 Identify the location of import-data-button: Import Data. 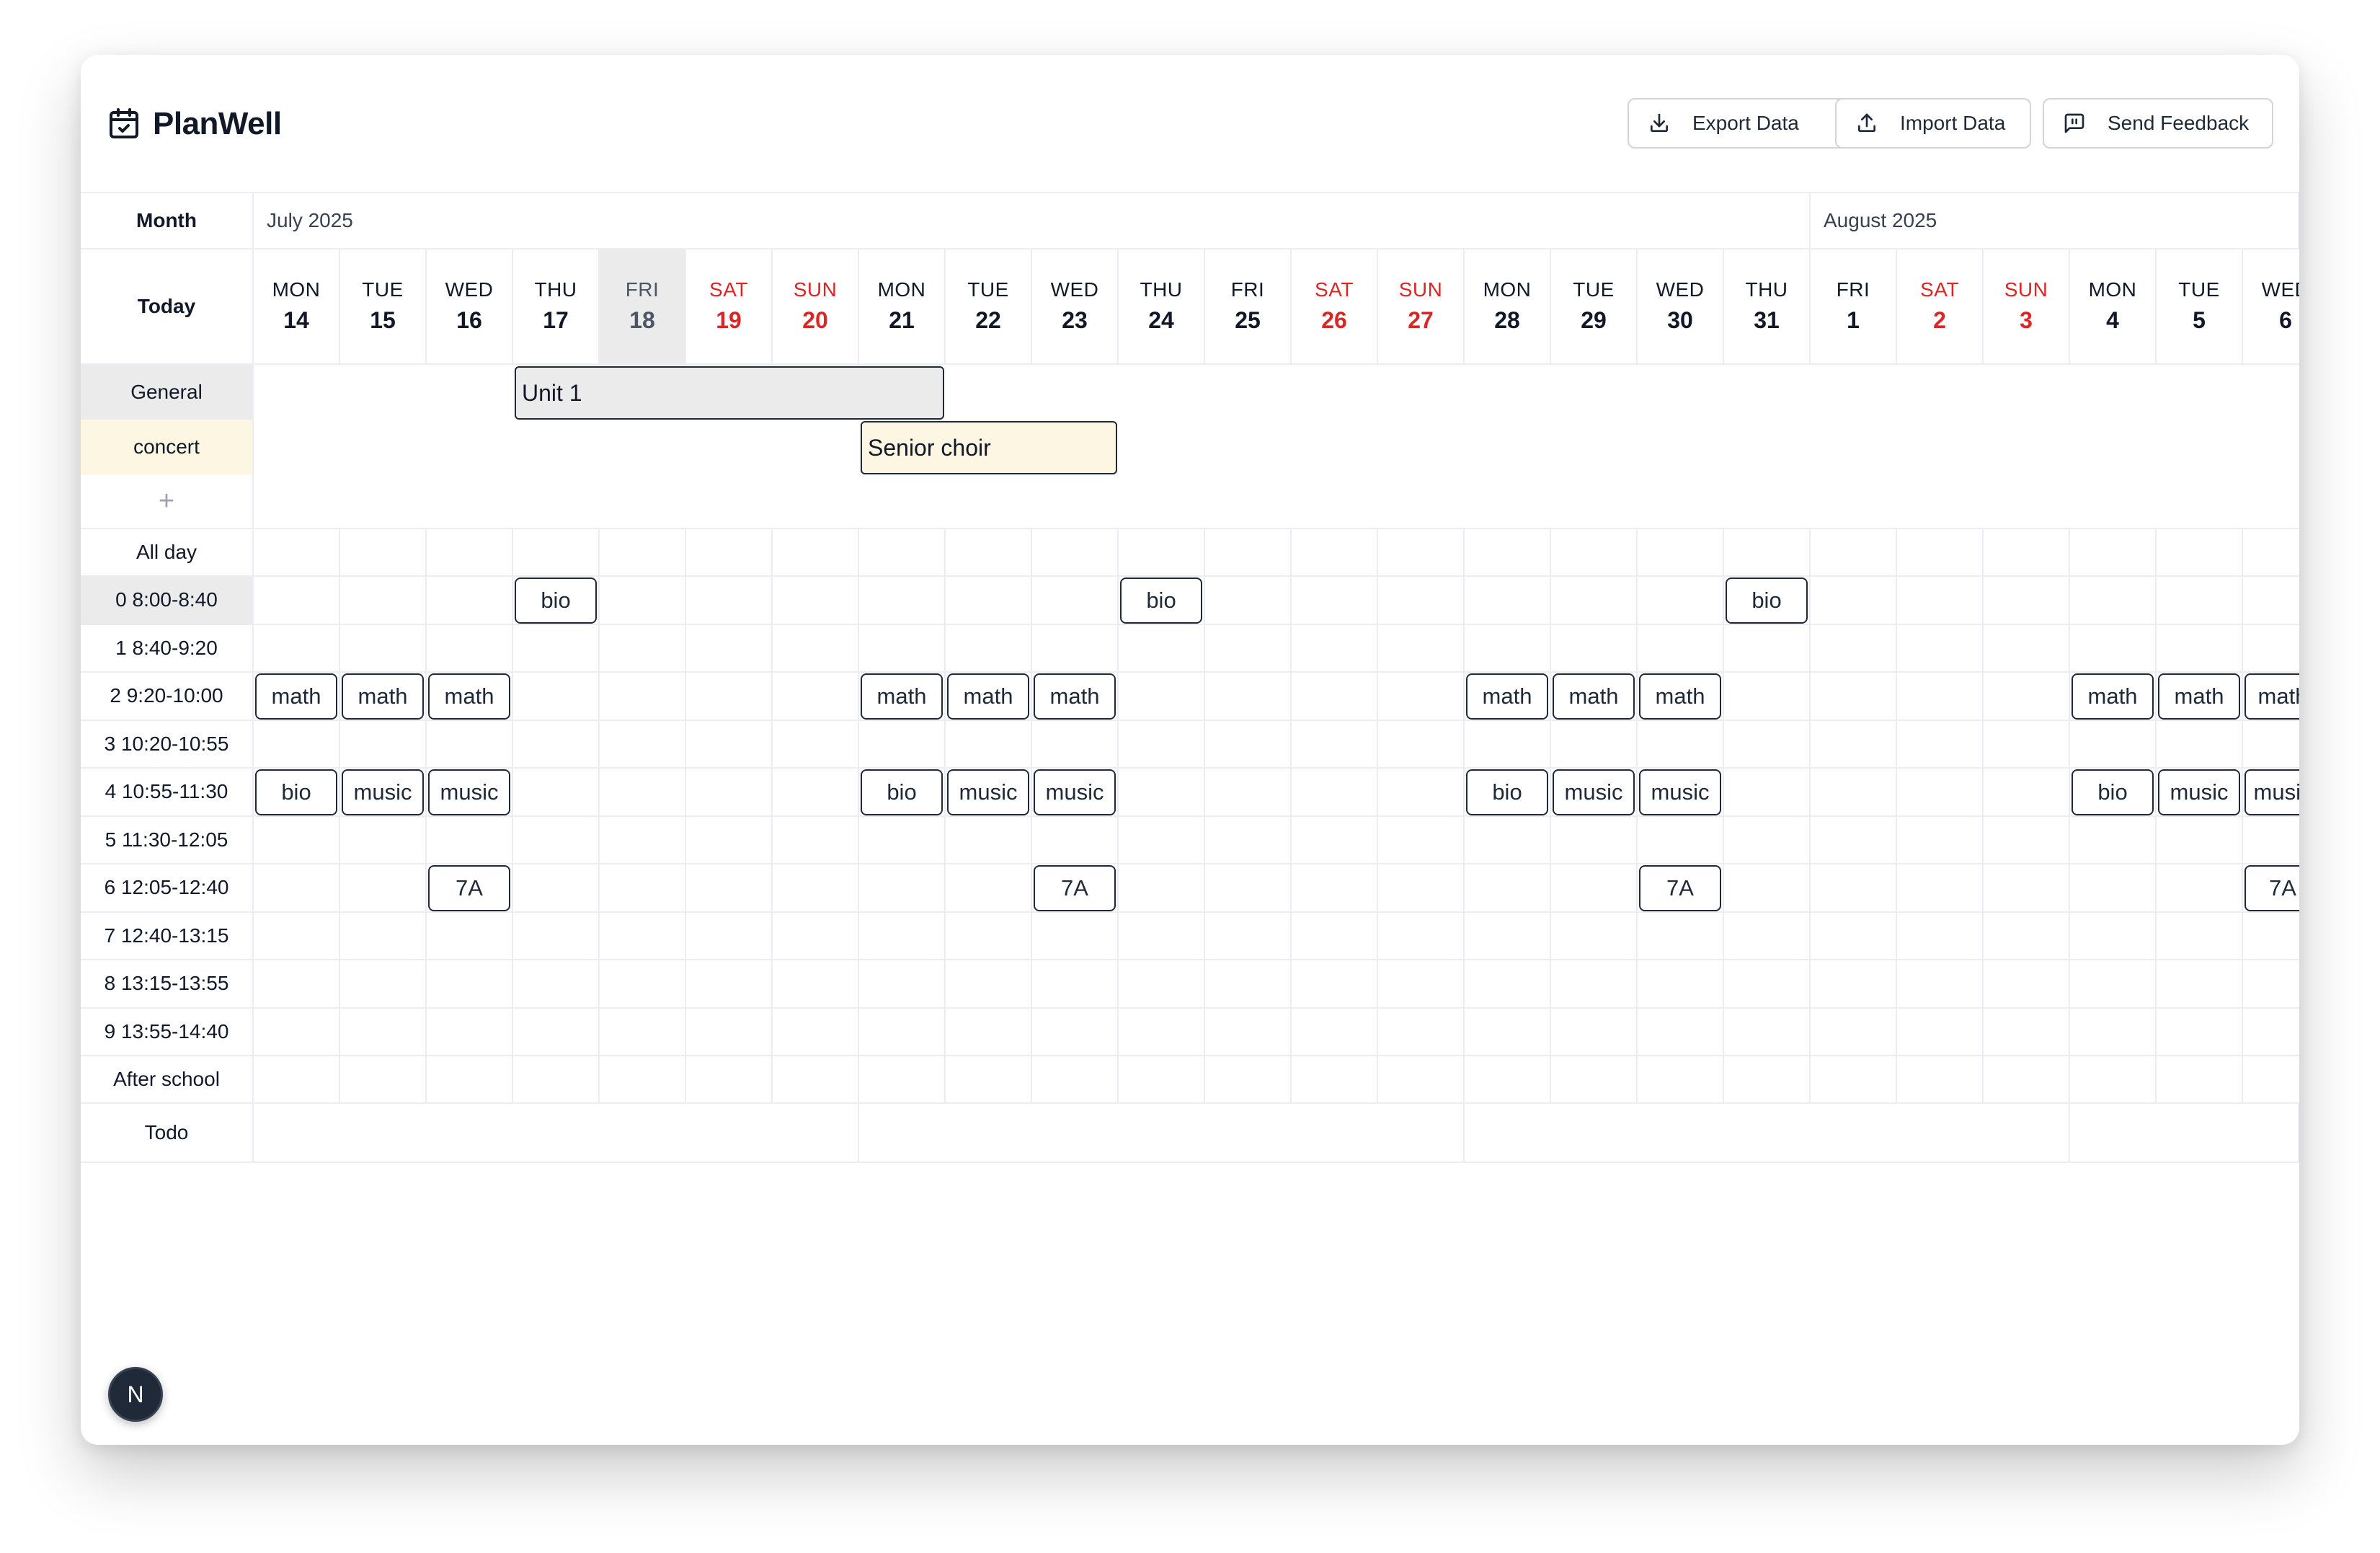
(1933, 124).